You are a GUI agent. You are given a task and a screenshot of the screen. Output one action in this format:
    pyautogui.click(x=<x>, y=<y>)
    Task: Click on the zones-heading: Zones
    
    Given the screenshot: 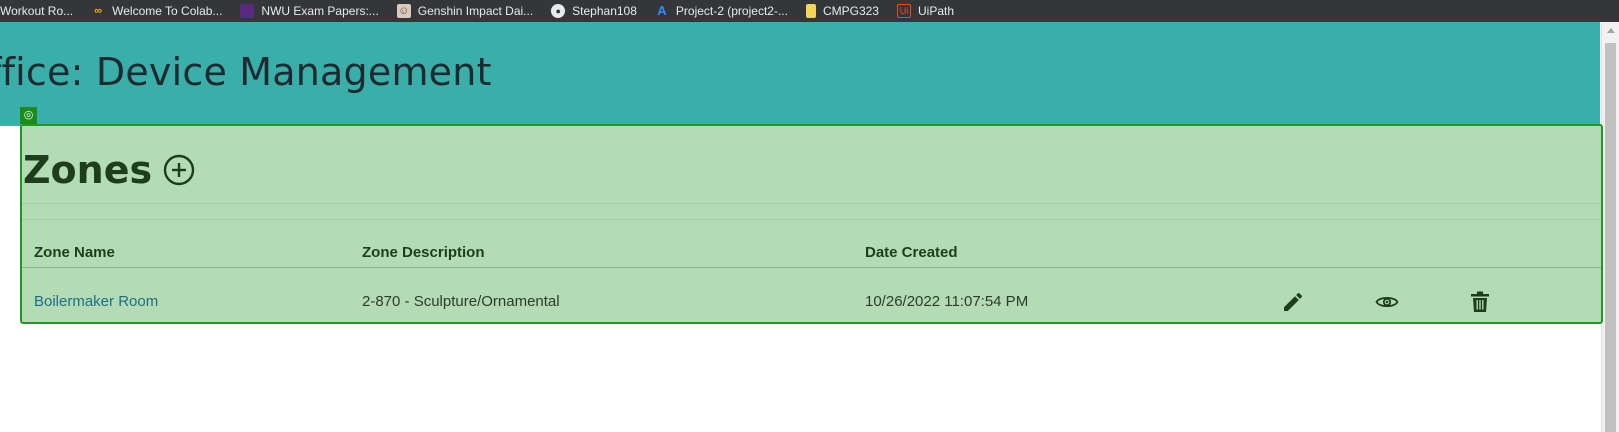 What is the action you would take?
    pyautogui.click(x=109, y=170)
    